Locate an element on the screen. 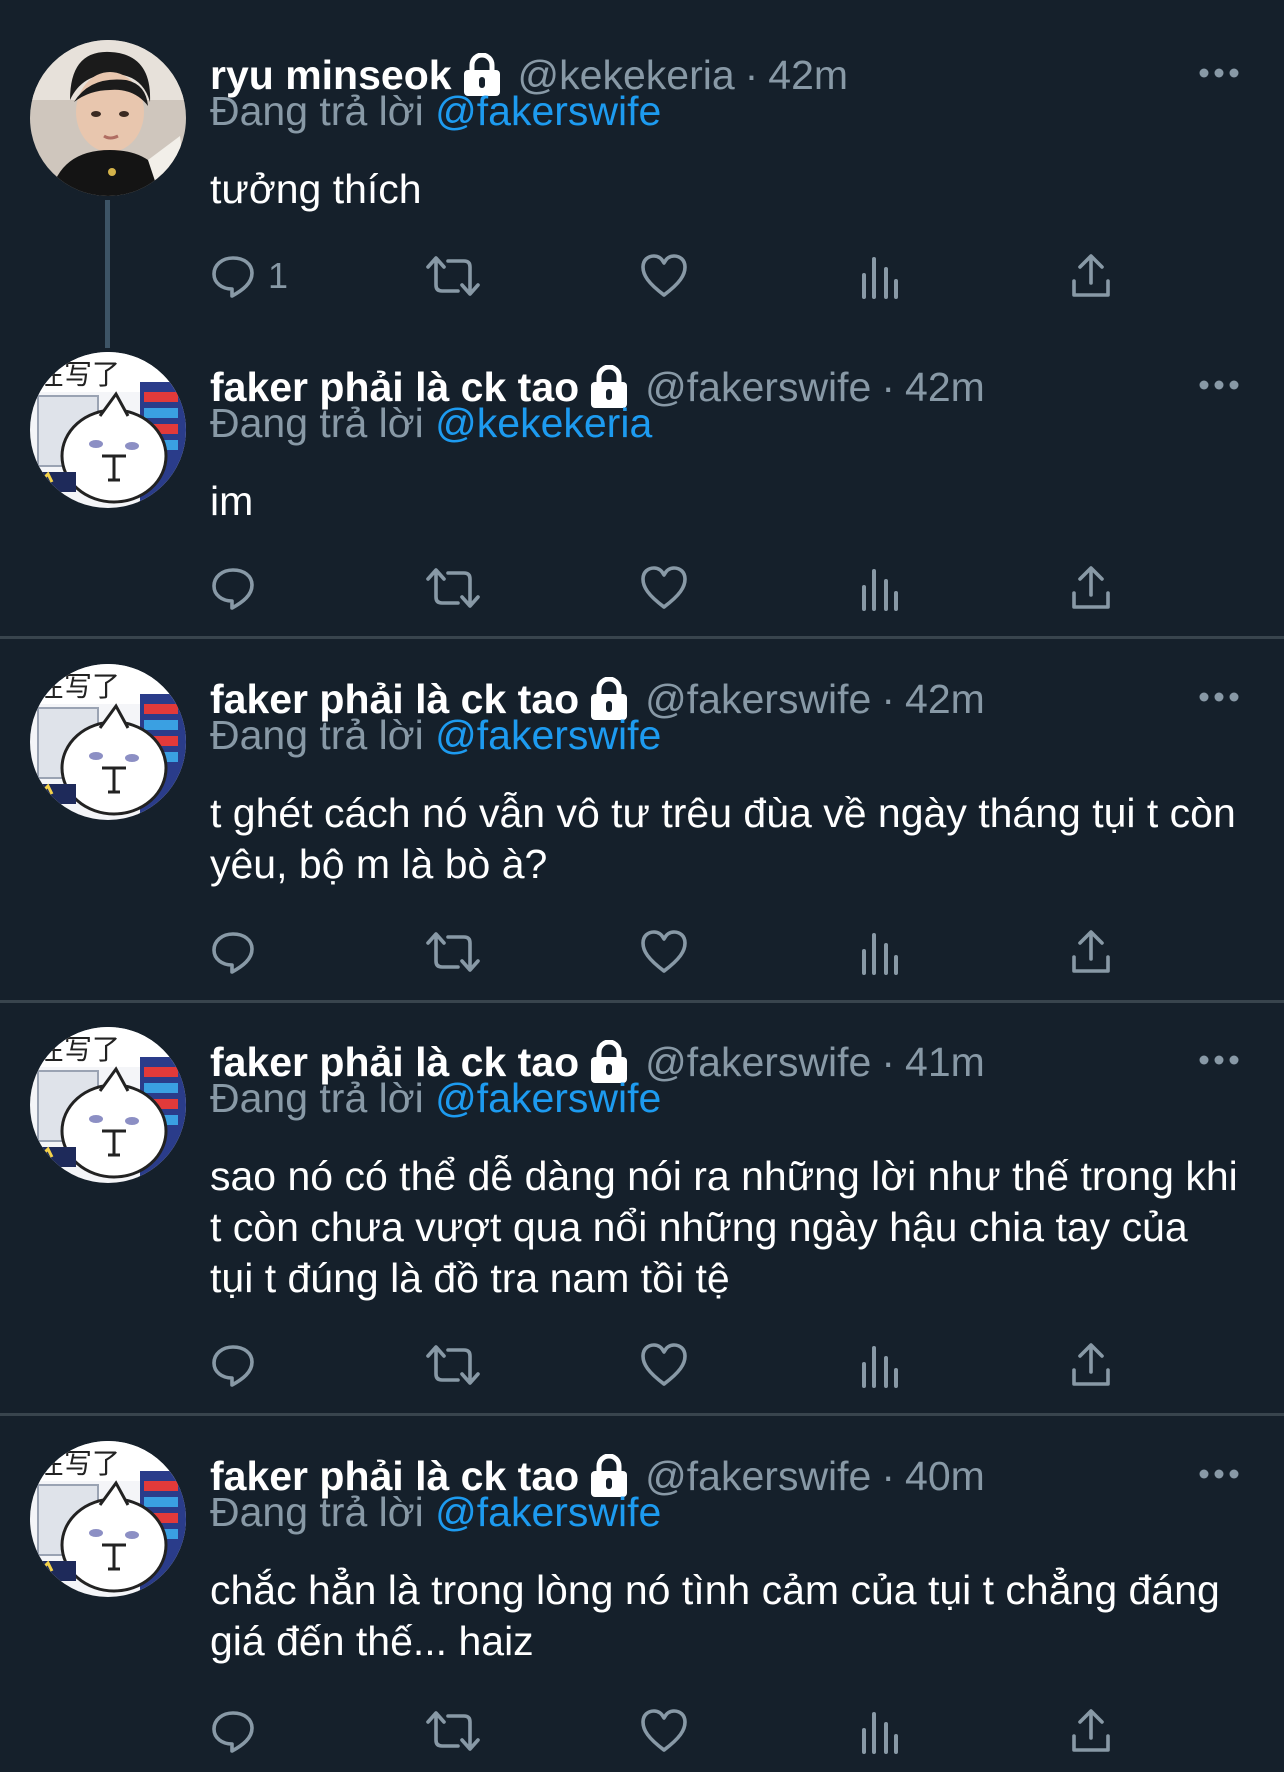 Image resolution: width=1284 pixels, height=1772 pixels. thread-line is located at coordinates (107, 274).